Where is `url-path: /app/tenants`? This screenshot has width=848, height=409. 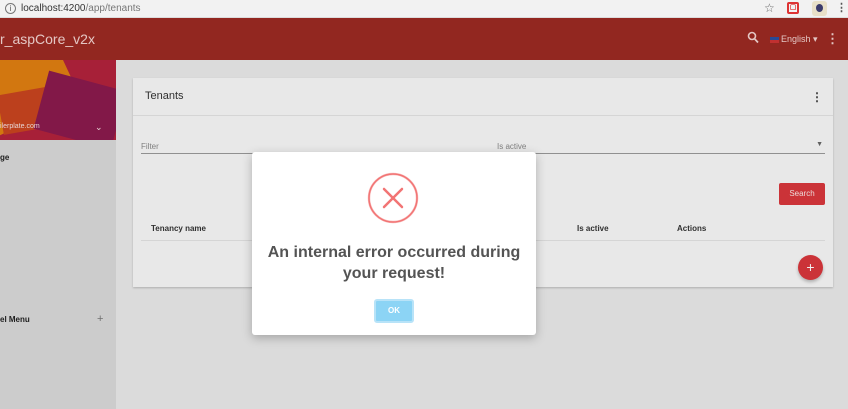 url-path: /app/tenants is located at coordinates (113, 8).